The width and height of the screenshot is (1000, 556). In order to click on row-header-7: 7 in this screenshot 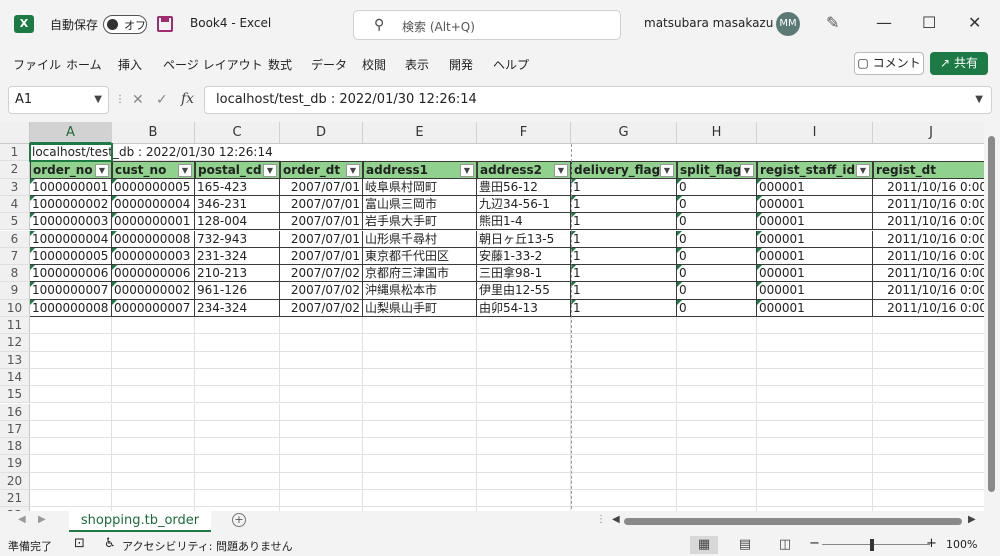, I will do `click(15, 256)`.